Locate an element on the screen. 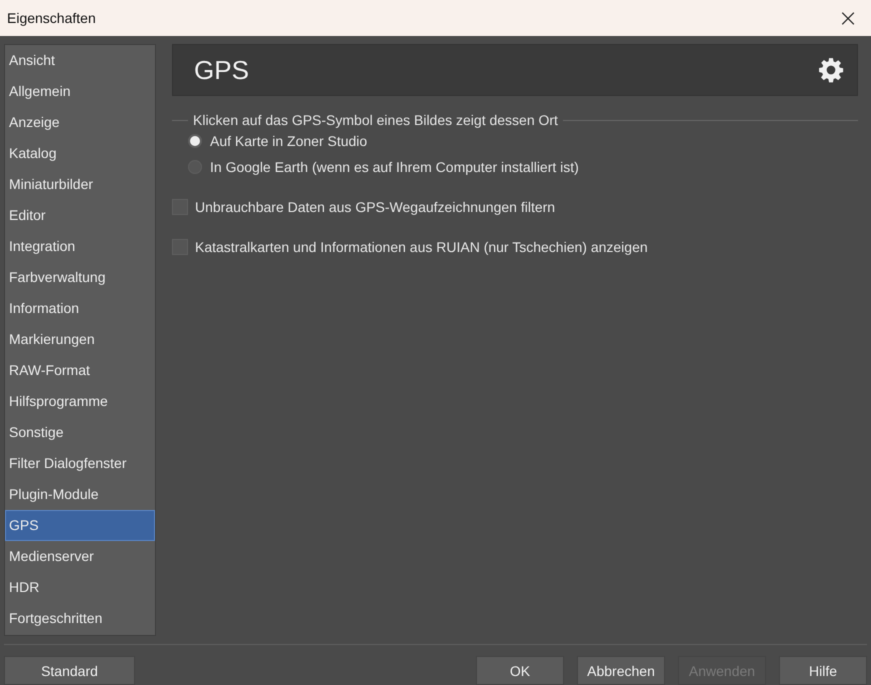 The height and width of the screenshot is (685, 871). group-title: Klicken auf das GPS-Symbol eines Bildes zeigt dessen Ort is located at coordinates (375, 120).